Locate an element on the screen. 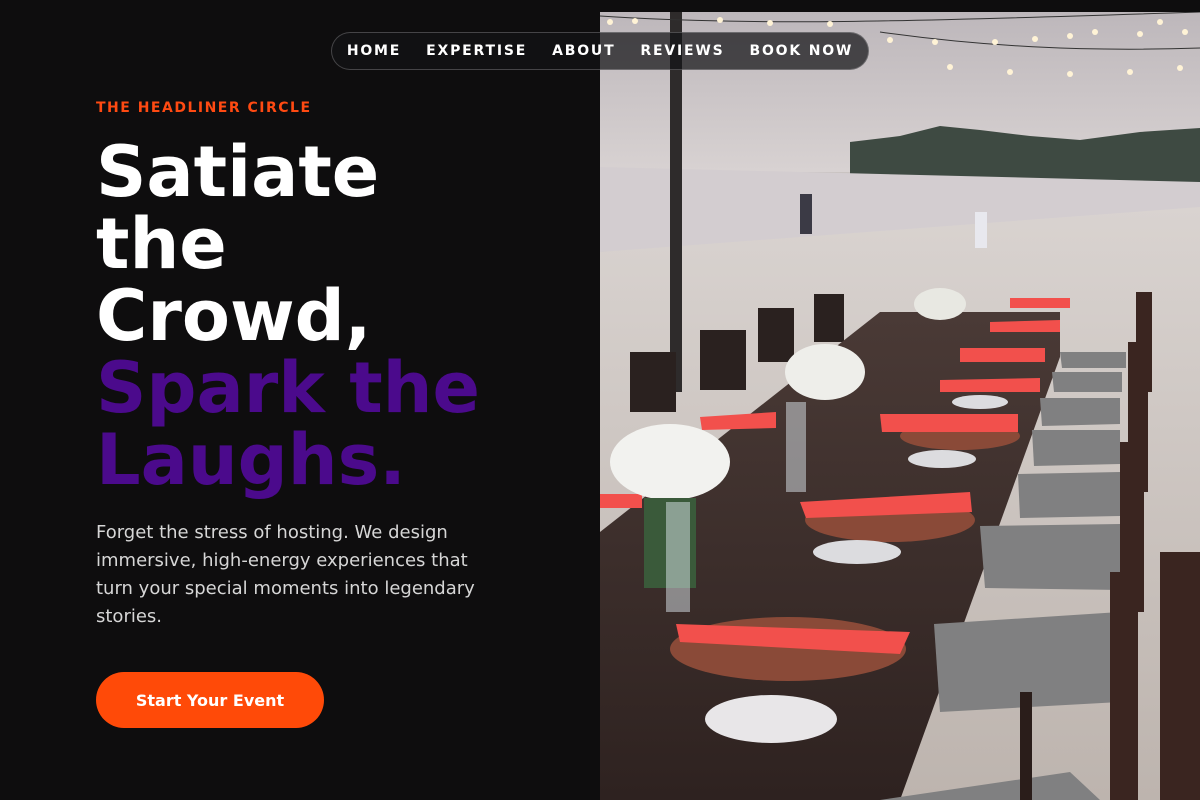 This screenshot has width=1200, height=800. headline-line-accent: Spark the is located at coordinates (288, 388).